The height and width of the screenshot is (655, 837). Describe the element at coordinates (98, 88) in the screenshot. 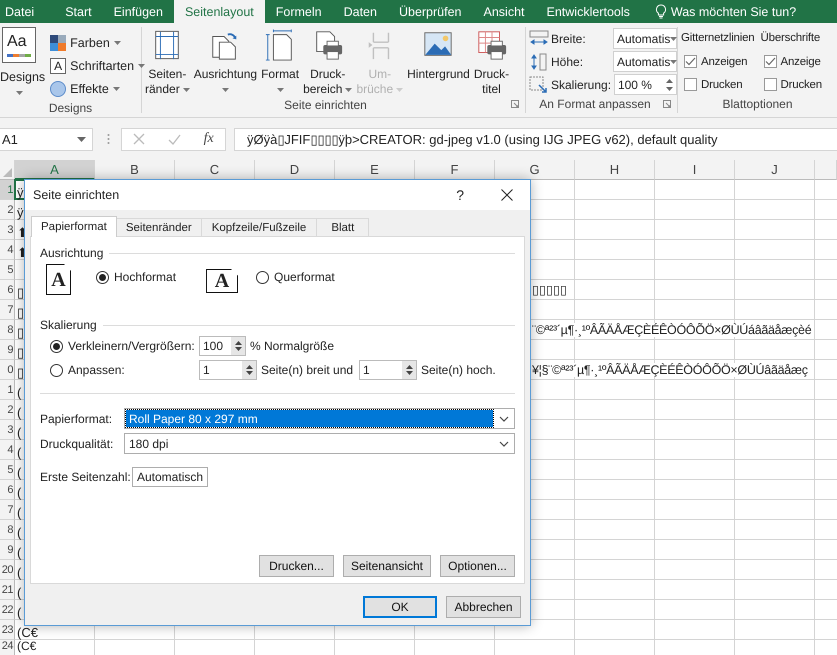

I see `theme-dropdown-button: Effekte` at that location.